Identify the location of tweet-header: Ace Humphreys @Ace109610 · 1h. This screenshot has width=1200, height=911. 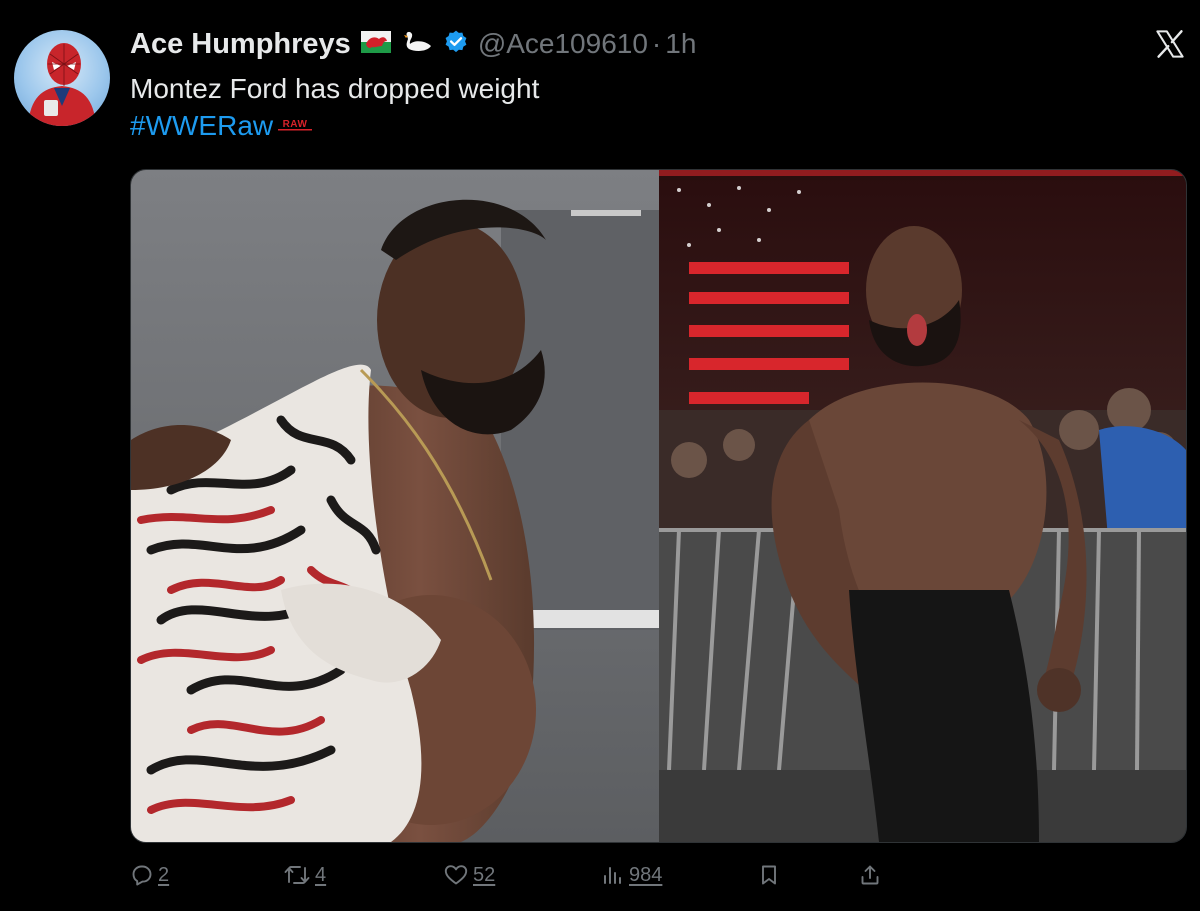
(413, 44).